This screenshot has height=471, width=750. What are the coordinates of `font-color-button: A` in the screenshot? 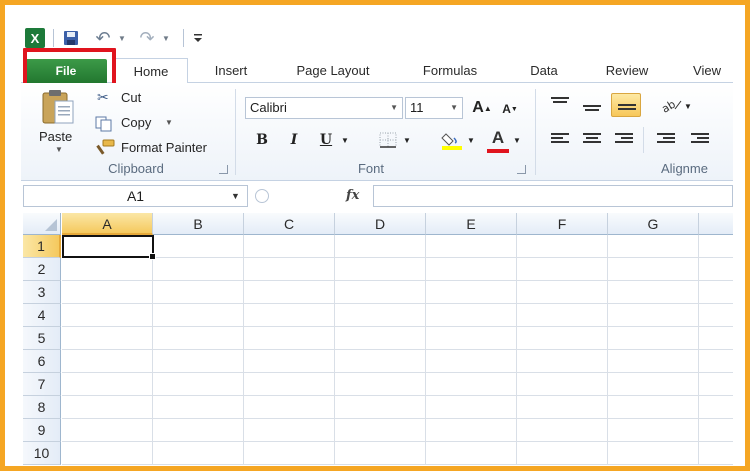 It's located at (498, 138).